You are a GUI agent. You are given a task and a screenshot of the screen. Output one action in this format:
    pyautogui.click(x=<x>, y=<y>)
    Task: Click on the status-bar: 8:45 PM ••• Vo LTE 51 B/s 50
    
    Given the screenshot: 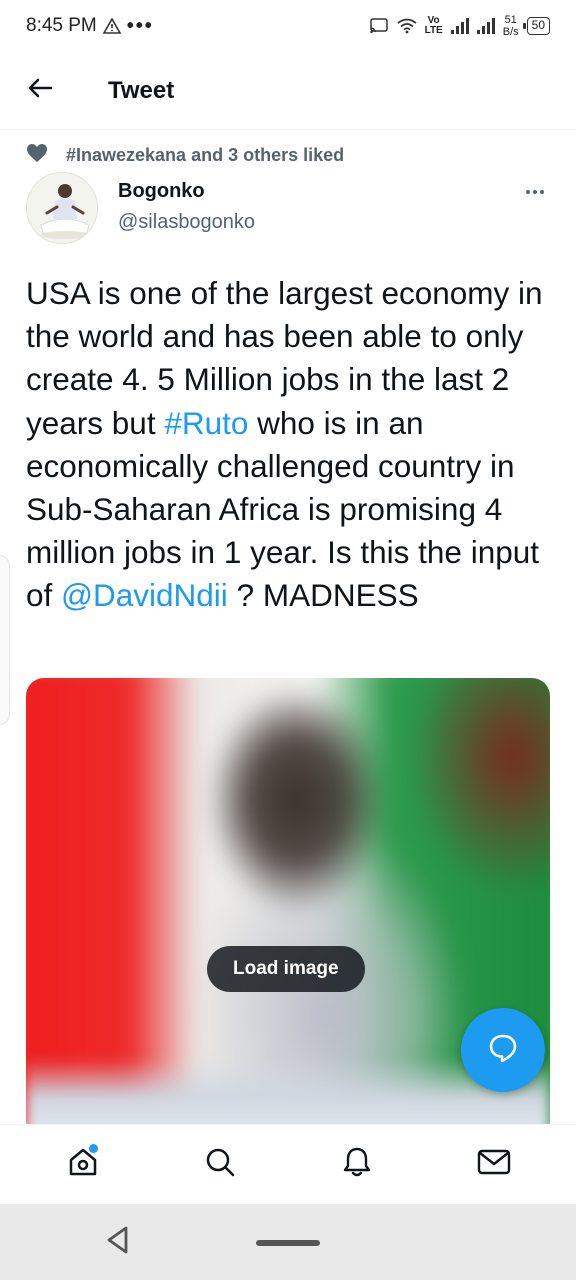 What is the action you would take?
    pyautogui.click(x=288, y=26)
    